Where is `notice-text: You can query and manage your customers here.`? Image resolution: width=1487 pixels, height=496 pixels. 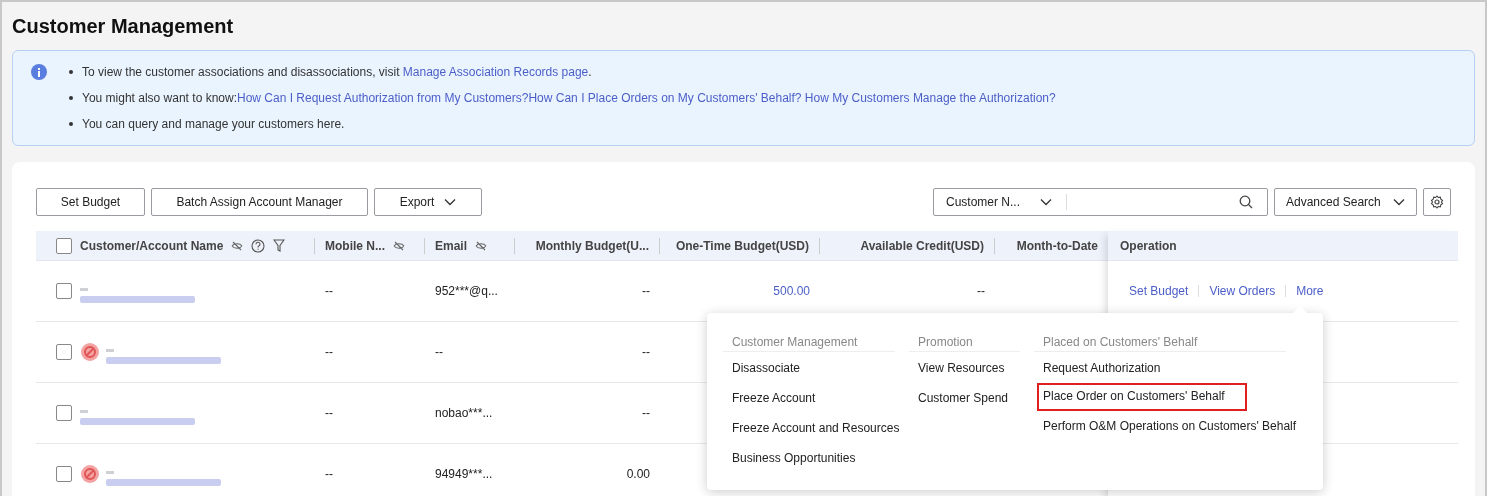 notice-text: You can query and manage your customers here. is located at coordinates (213, 124).